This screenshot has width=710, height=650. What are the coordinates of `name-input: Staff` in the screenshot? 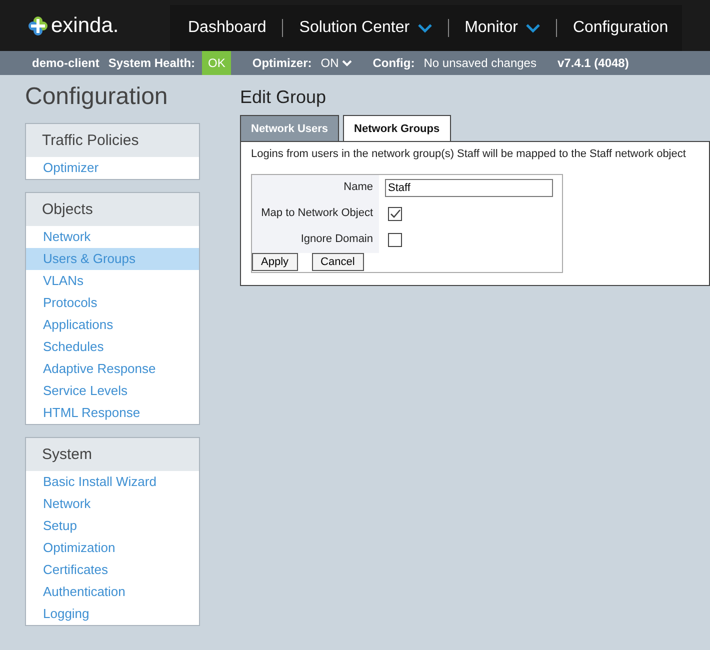 It's located at (469, 188).